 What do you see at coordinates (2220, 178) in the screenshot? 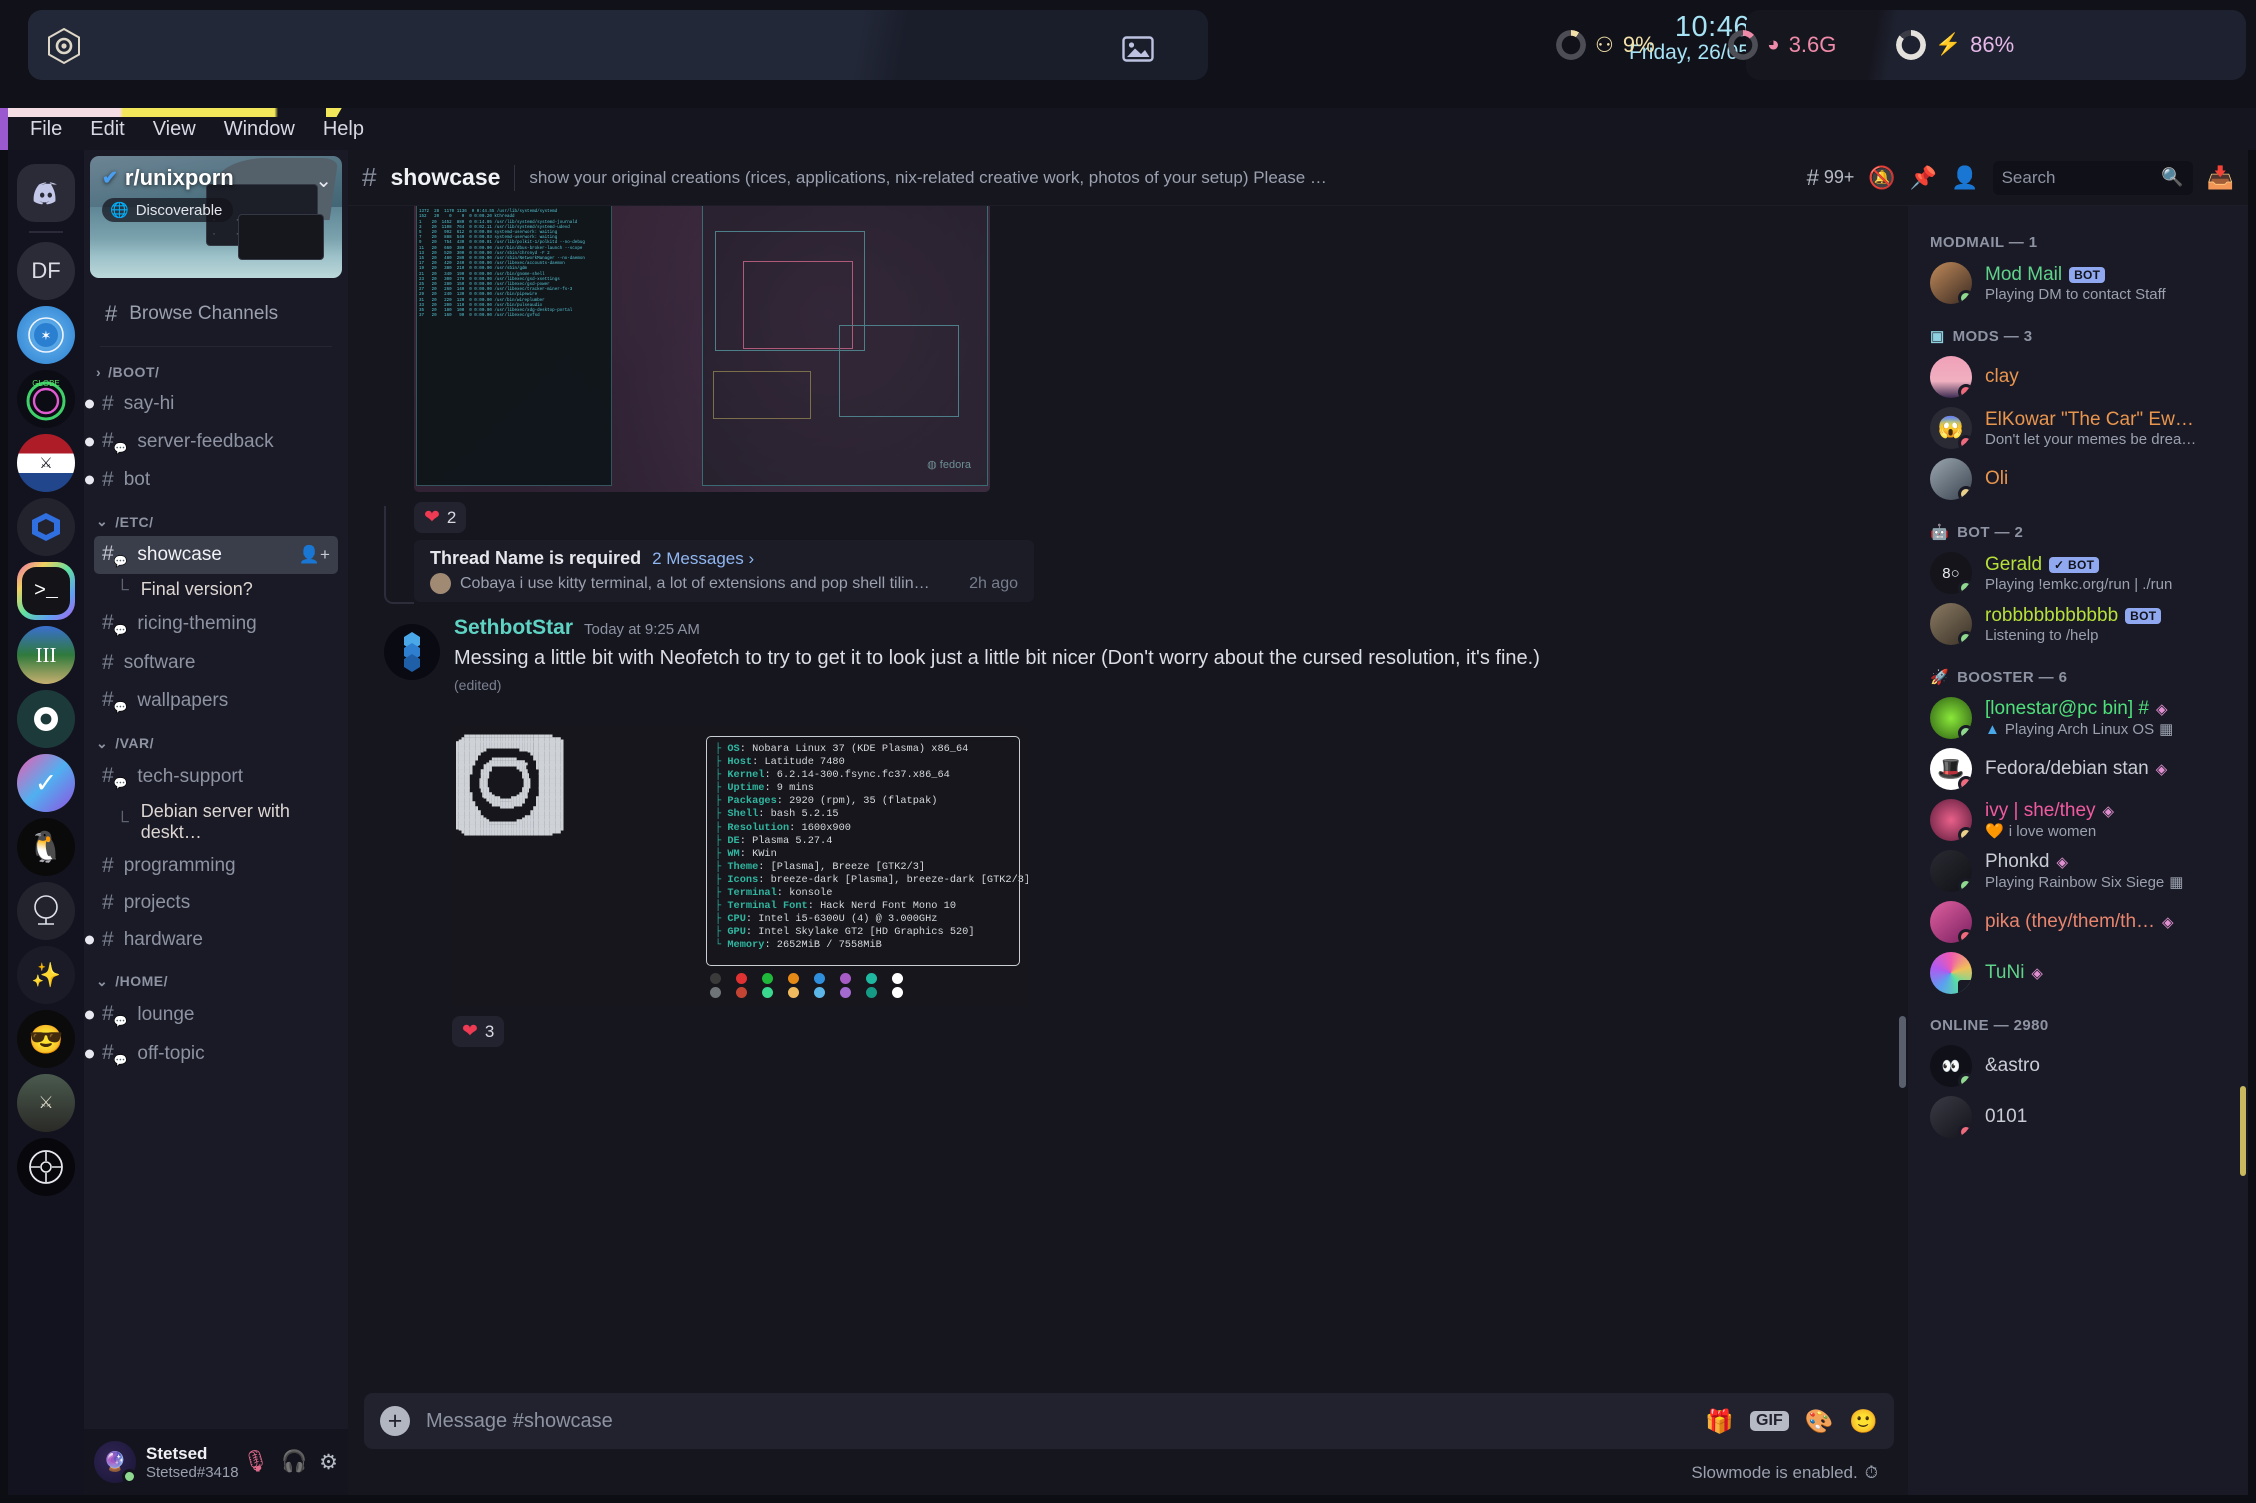
I see `inbox-icon: 📥` at bounding box center [2220, 178].